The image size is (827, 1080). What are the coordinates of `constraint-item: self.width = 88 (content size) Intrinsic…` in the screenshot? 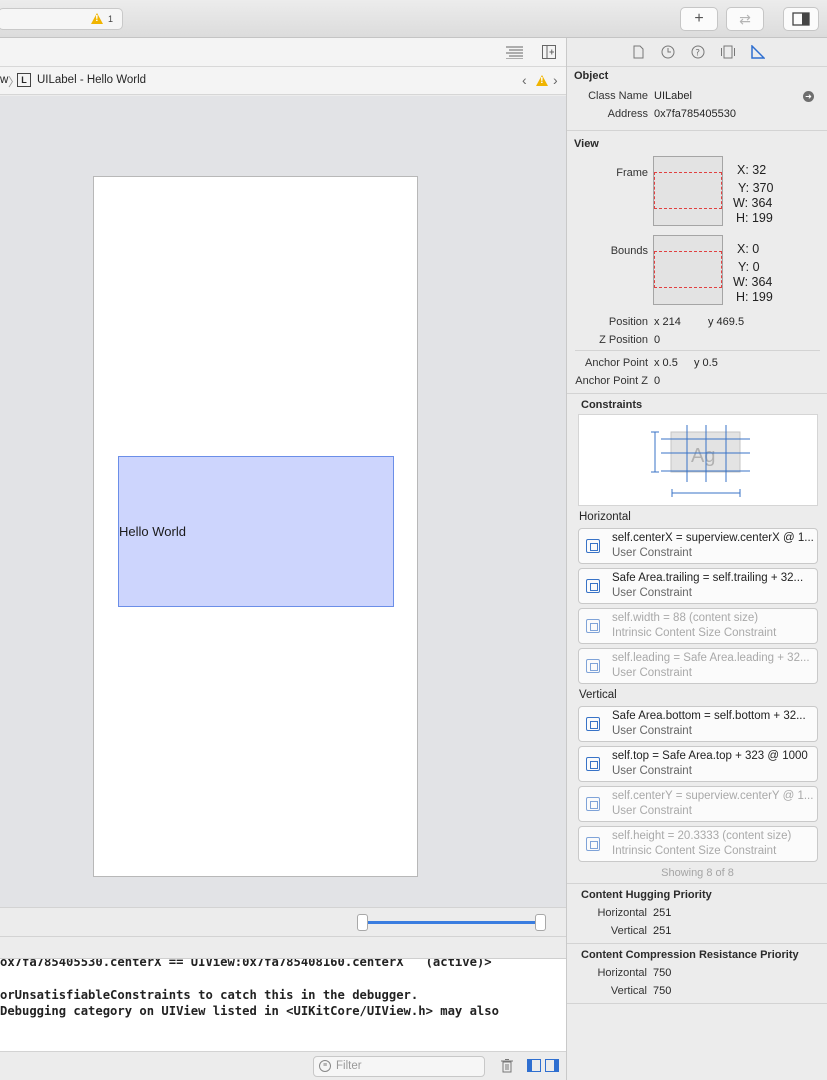 It's located at (698, 626).